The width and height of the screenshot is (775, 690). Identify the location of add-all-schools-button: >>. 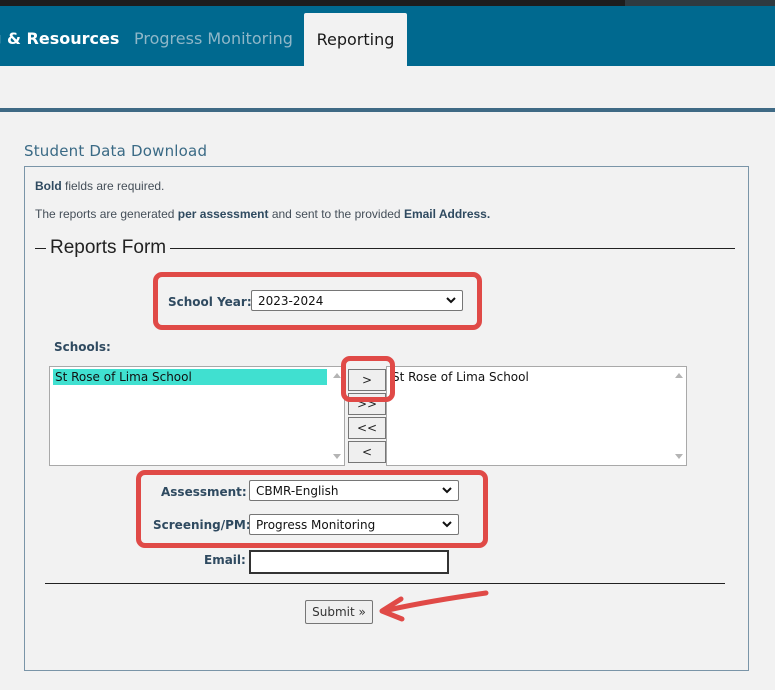
(367, 404).